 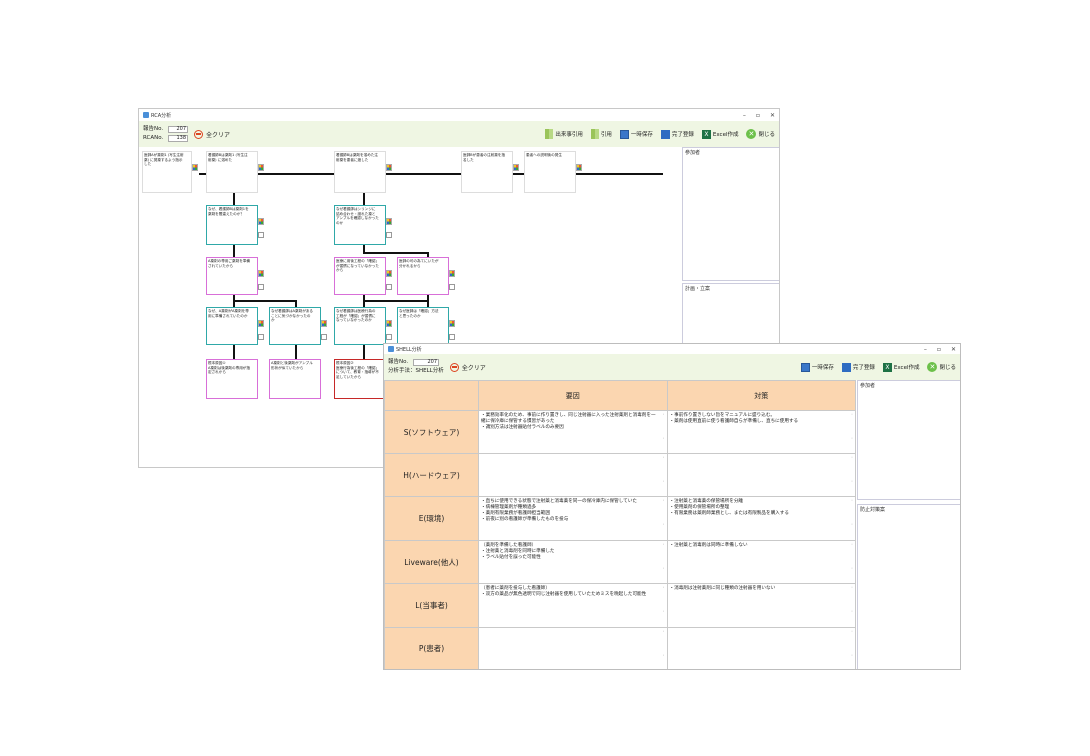 What do you see at coordinates (426, 276) in the screenshot?
I see `rca-node-cause-3: 医師の可の為てにいたが分かれるから` at bounding box center [426, 276].